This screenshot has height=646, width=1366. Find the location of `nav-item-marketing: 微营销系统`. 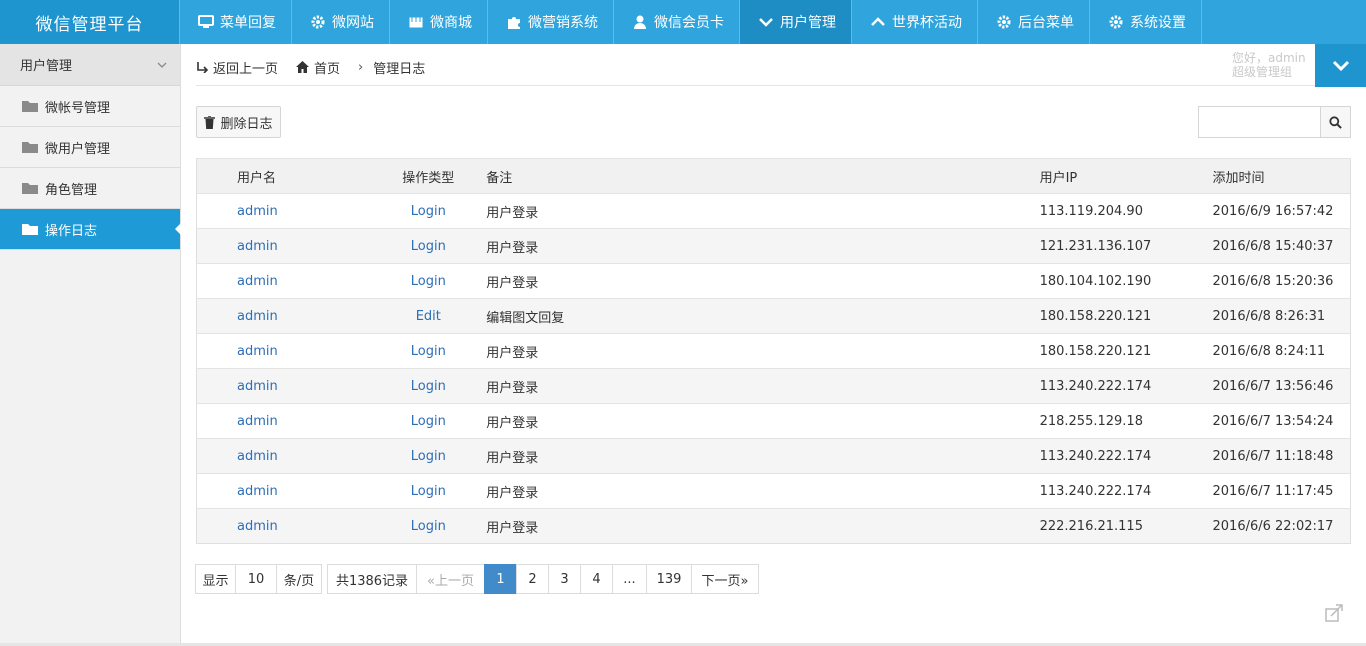

nav-item-marketing: 微营销系统 is located at coordinates (551, 22).